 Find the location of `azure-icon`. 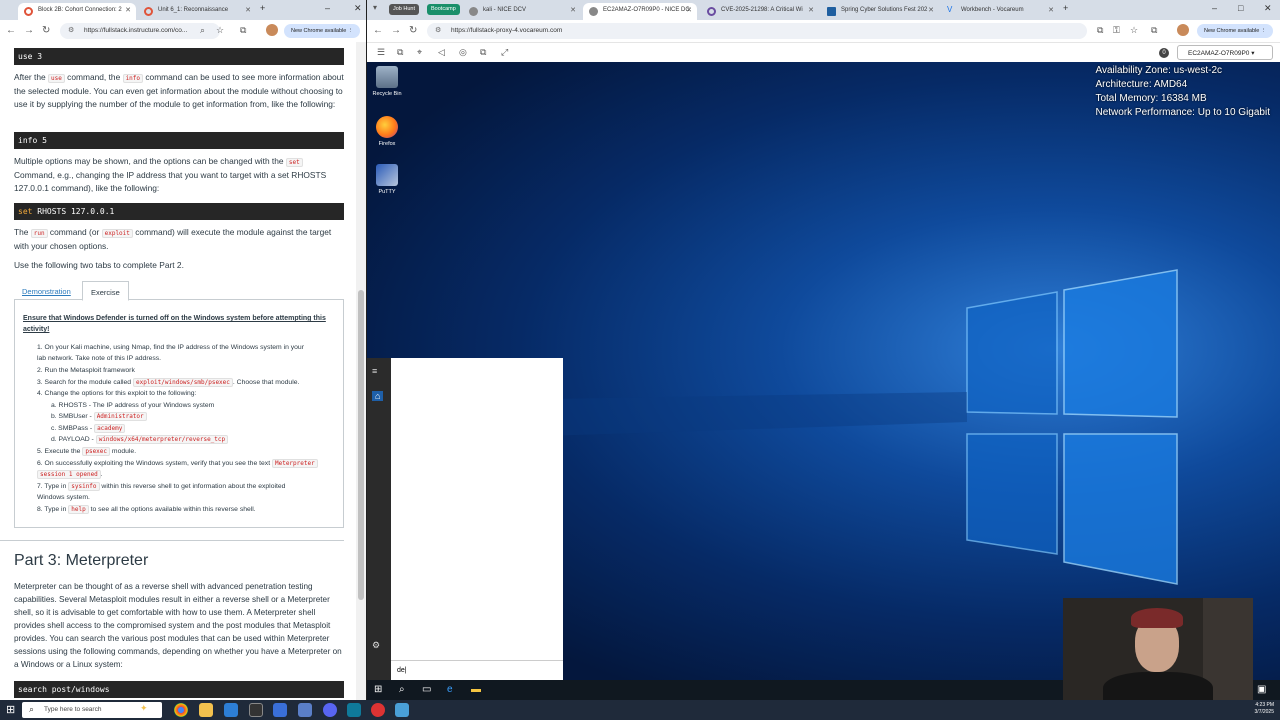

azure-icon is located at coordinates (280, 710).